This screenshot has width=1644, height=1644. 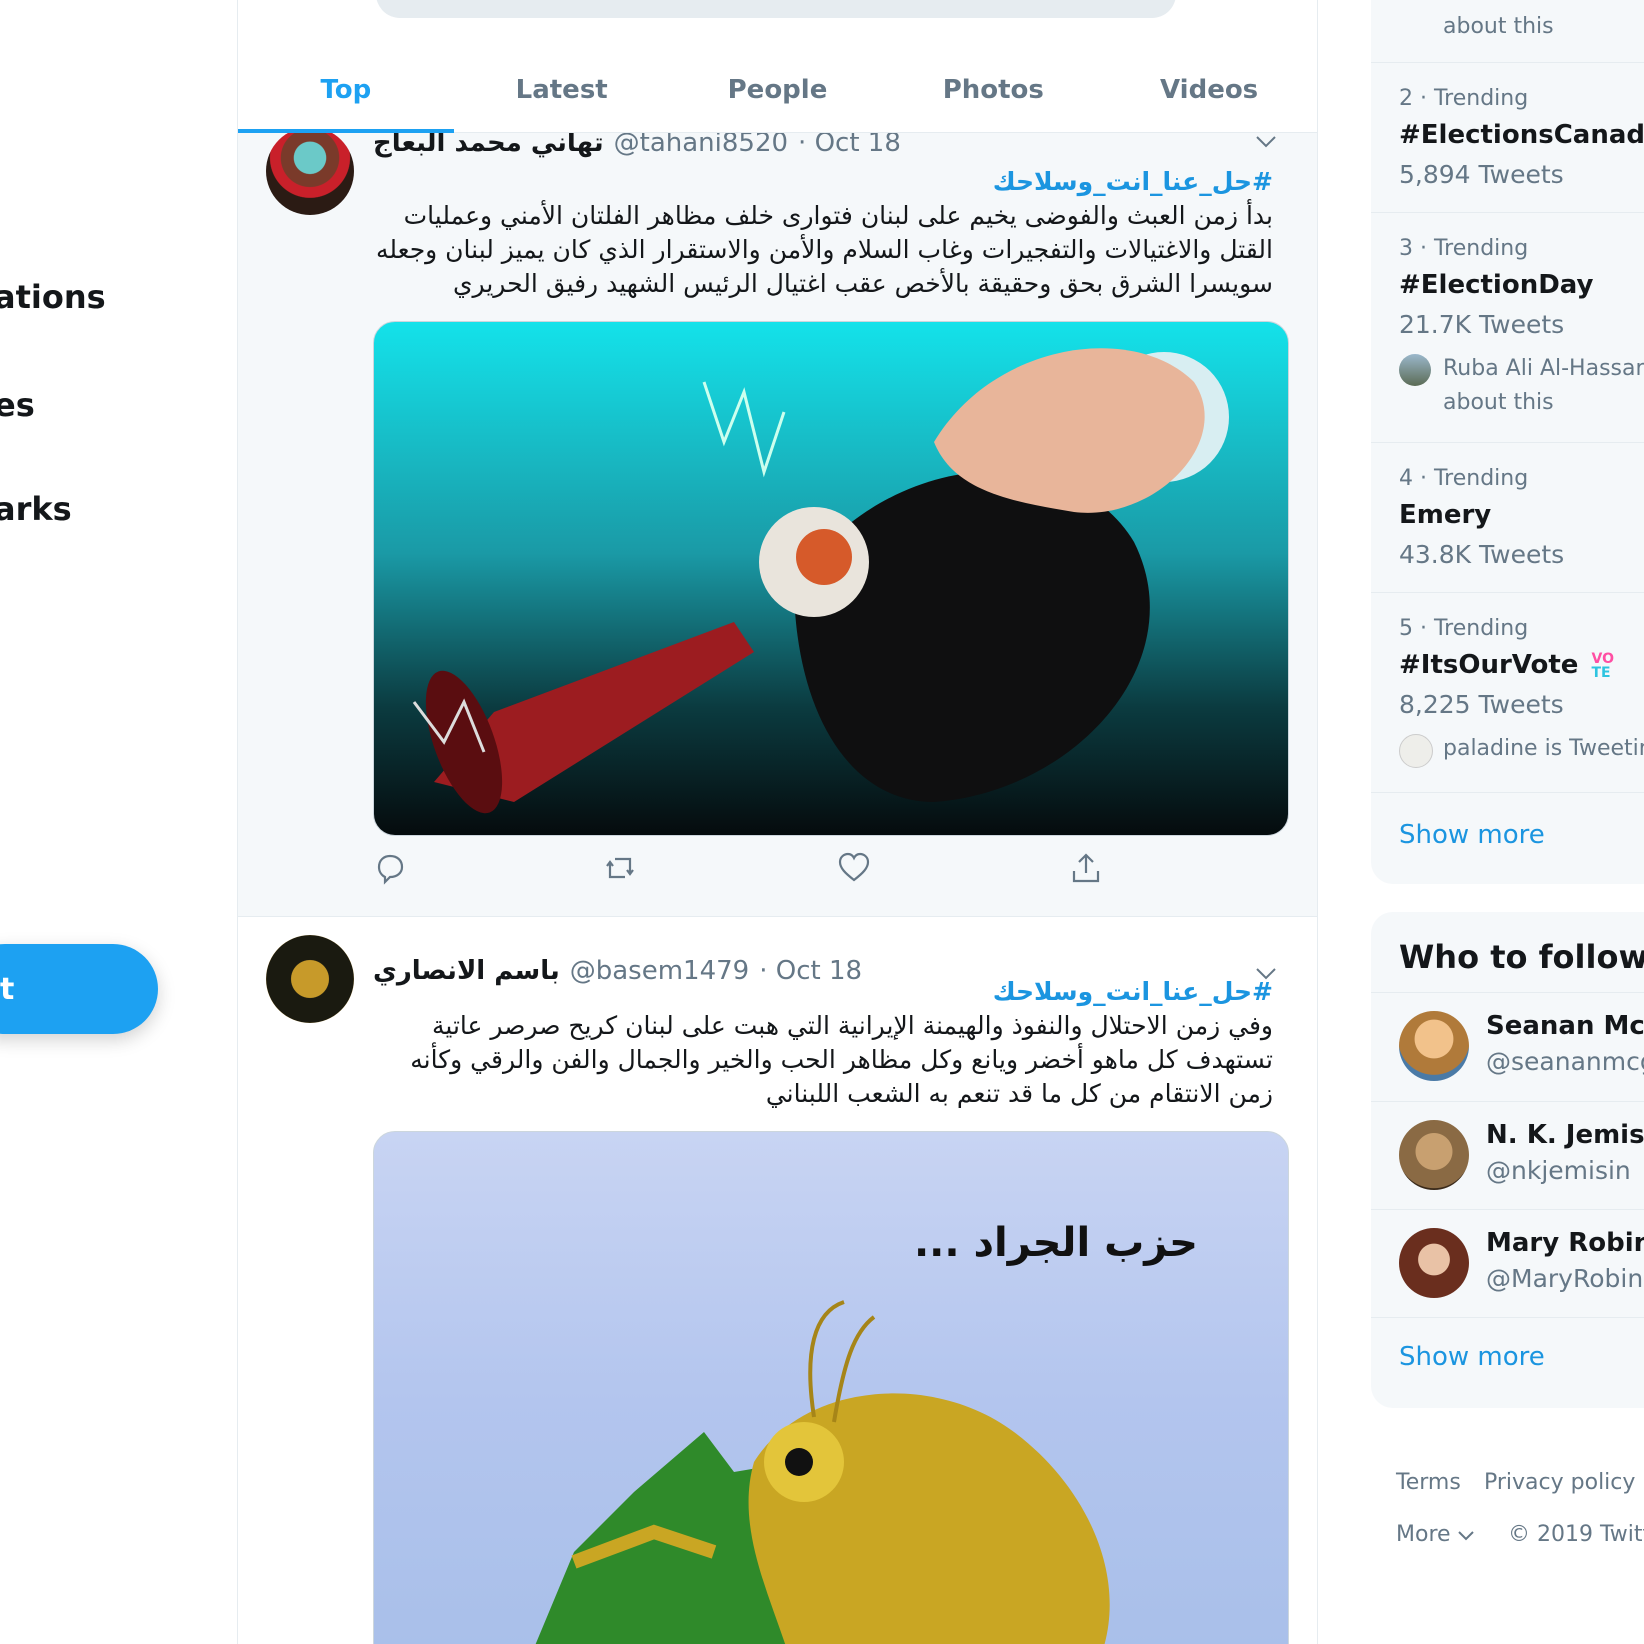 What do you see at coordinates (1482, 554) in the screenshot?
I see `trend-count: 43.8K Tweets` at bounding box center [1482, 554].